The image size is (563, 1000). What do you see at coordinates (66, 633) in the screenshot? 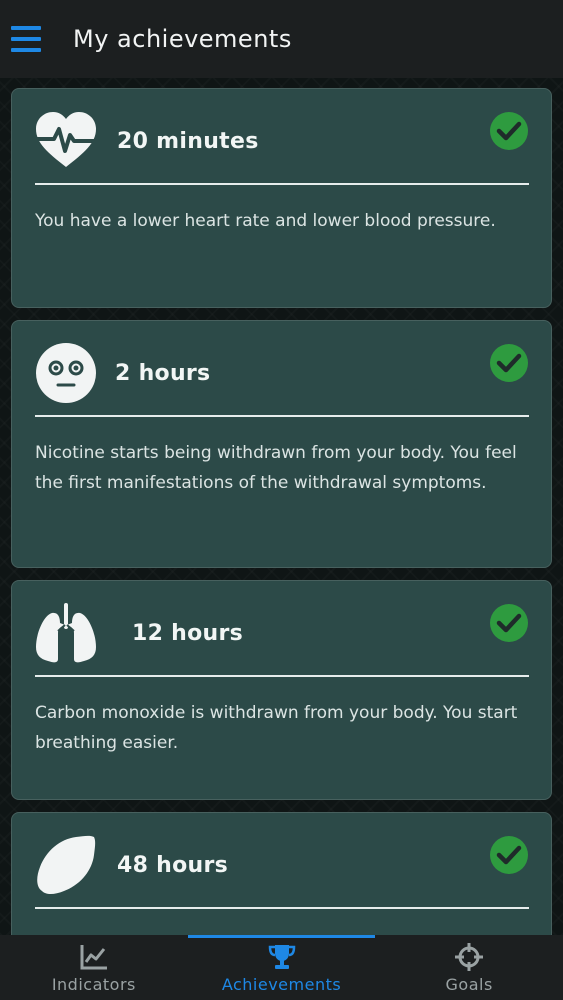
I see `lungs-icon` at bounding box center [66, 633].